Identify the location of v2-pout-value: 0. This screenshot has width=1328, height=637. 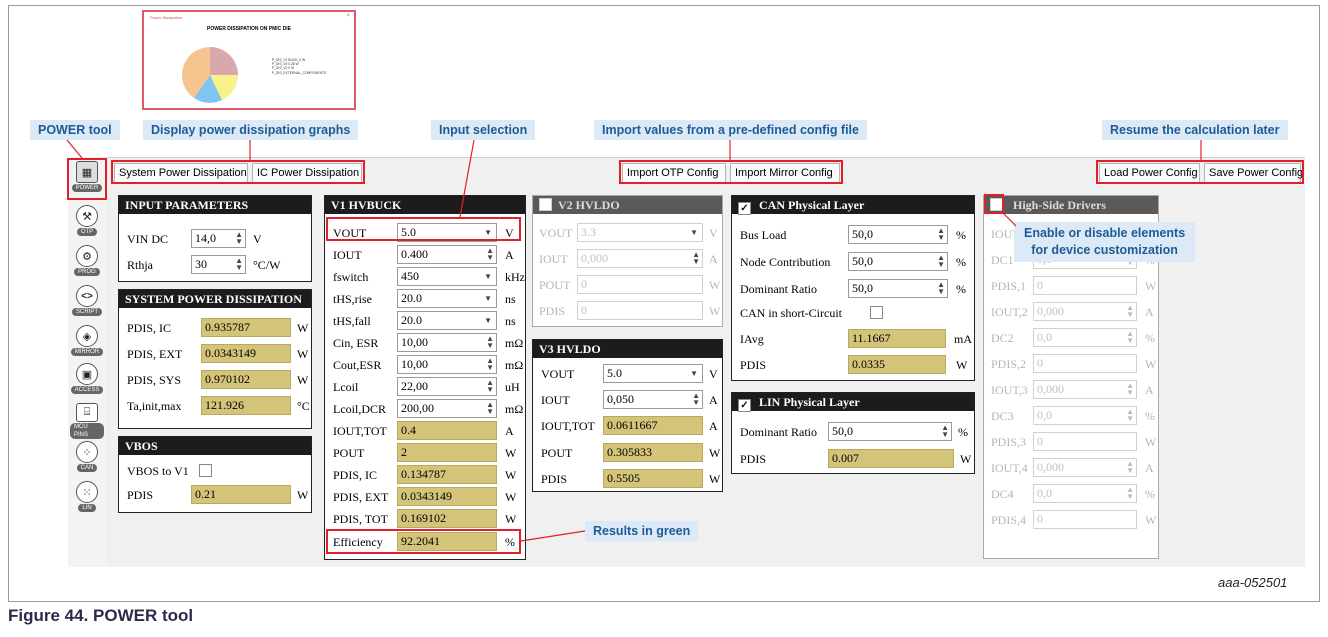
(640, 284).